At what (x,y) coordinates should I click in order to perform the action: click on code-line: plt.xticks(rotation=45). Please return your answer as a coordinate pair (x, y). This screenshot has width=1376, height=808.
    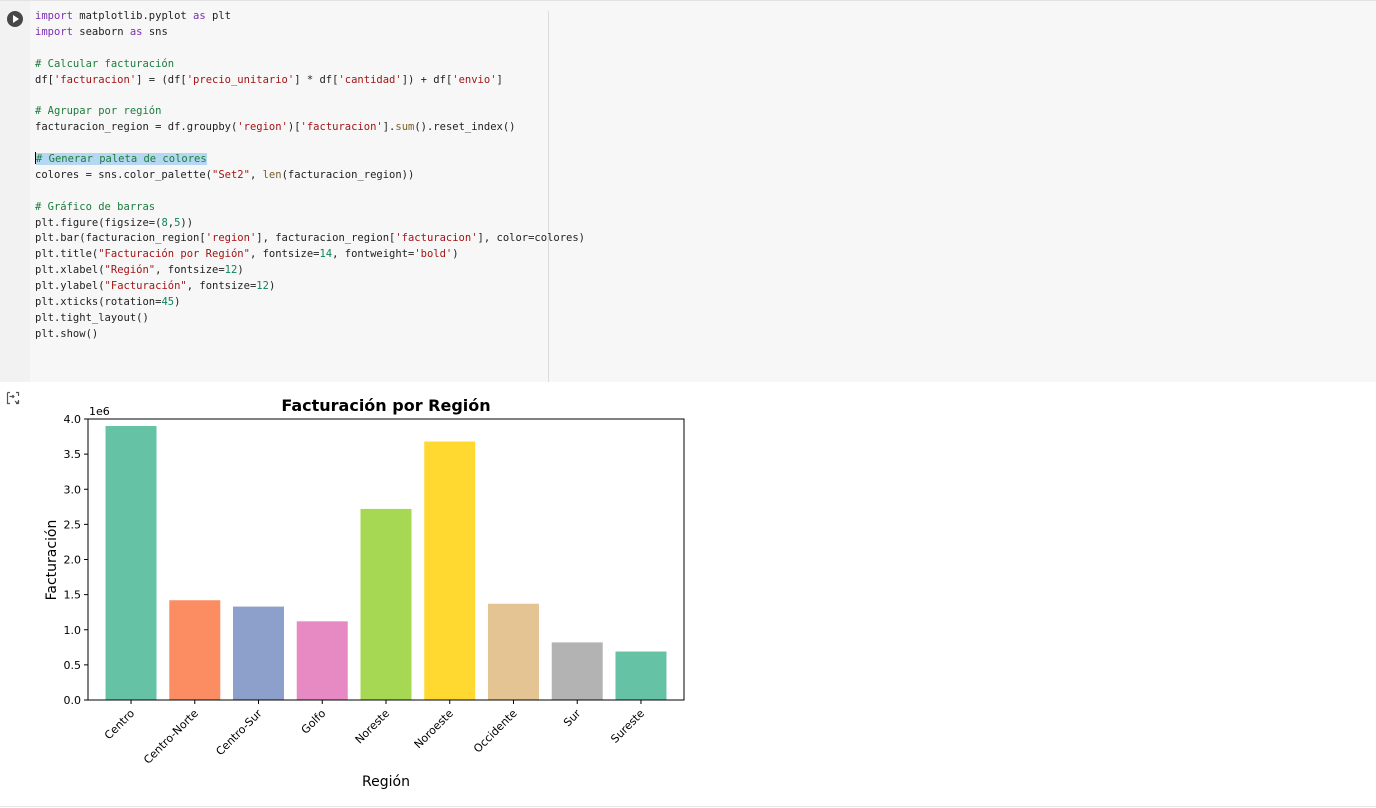
    Looking at the image, I should click on (310, 303).